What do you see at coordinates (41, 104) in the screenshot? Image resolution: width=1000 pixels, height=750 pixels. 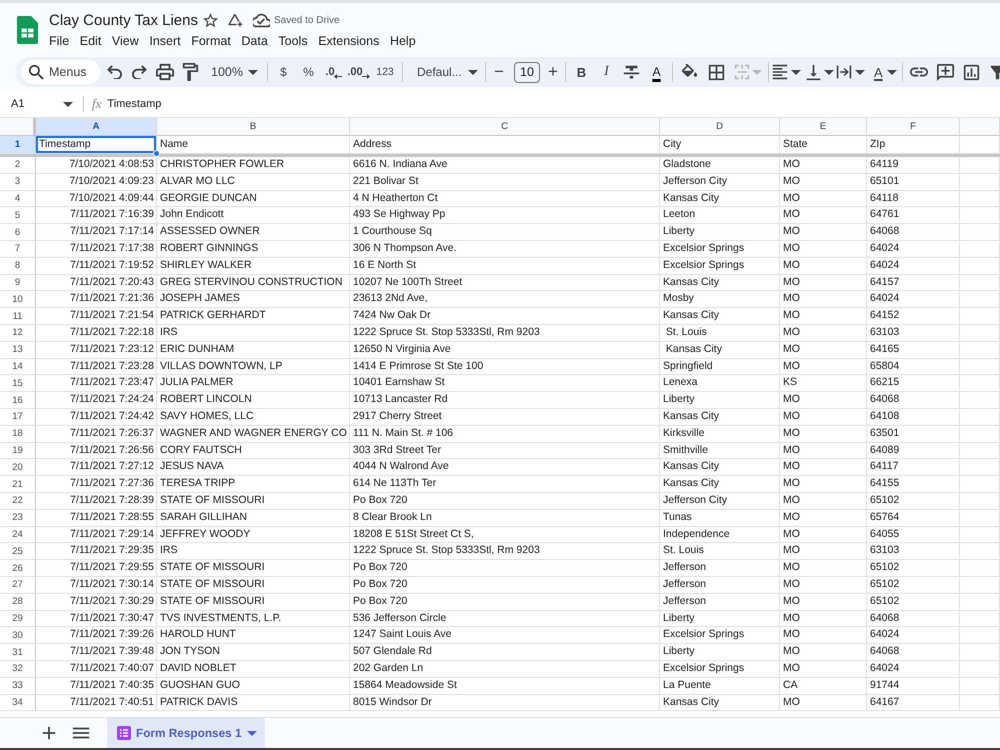 I see `cell-reference-box: A1` at bounding box center [41, 104].